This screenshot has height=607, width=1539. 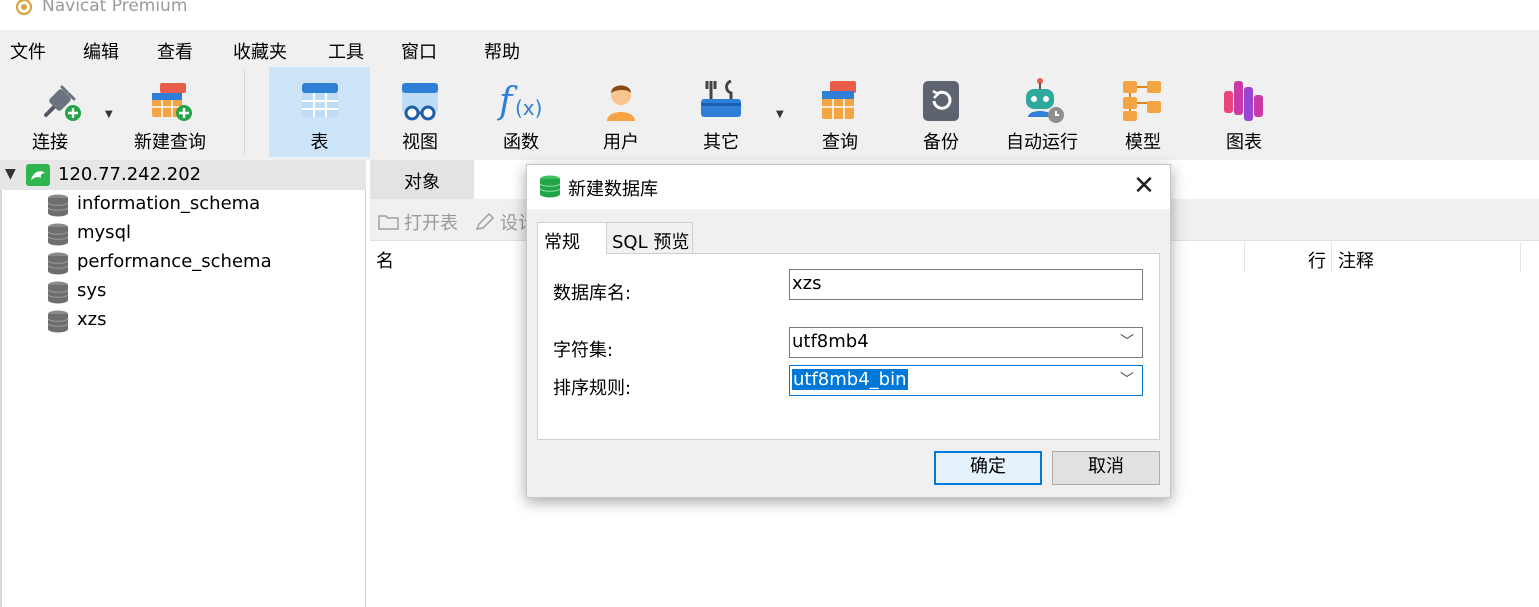 What do you see at coordinates (61, 112) in the screenshot?
I see `connect-button: 连接 ▼` at bounding box center [61, 112].